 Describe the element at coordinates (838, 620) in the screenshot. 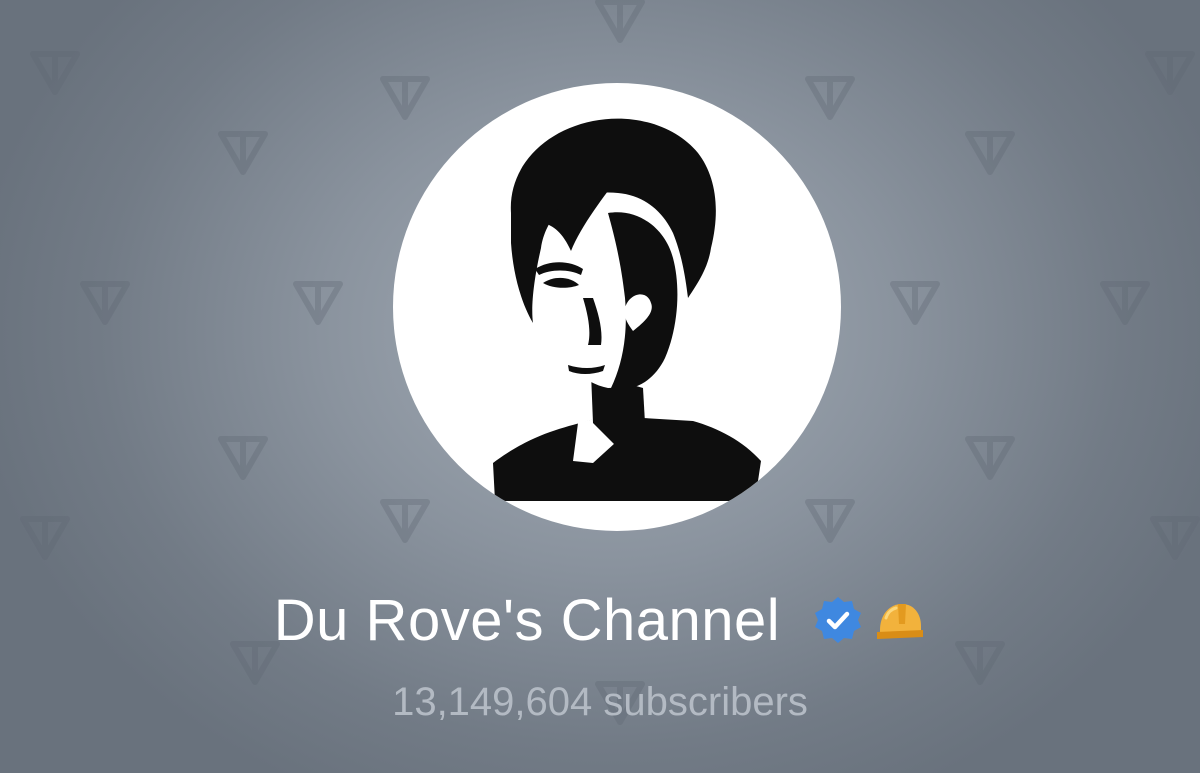

I see `verified-badge-icon` at that location.